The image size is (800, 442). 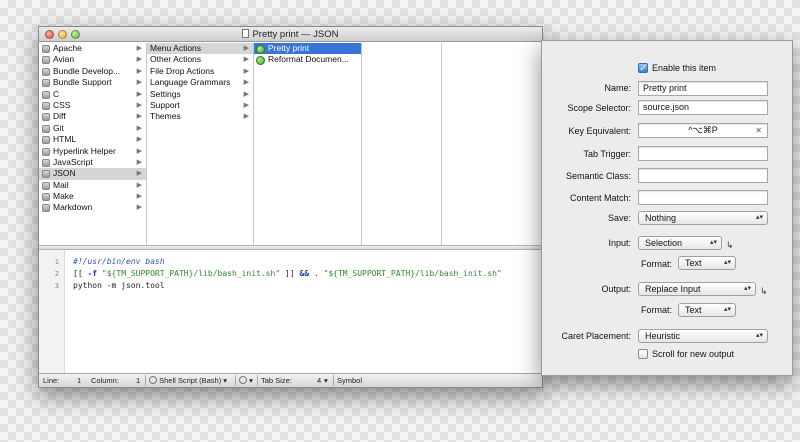 What do you see at coordinates (92, 82) in the screenshot?
I see `bundle-item: Bundle Support ▶` at bounding box center [92, 82].